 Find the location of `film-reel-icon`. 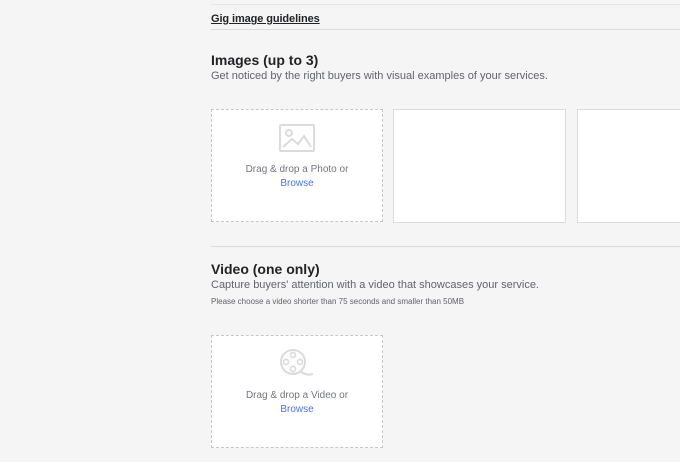

film-reel-icon is located at coordinates (297, 365).